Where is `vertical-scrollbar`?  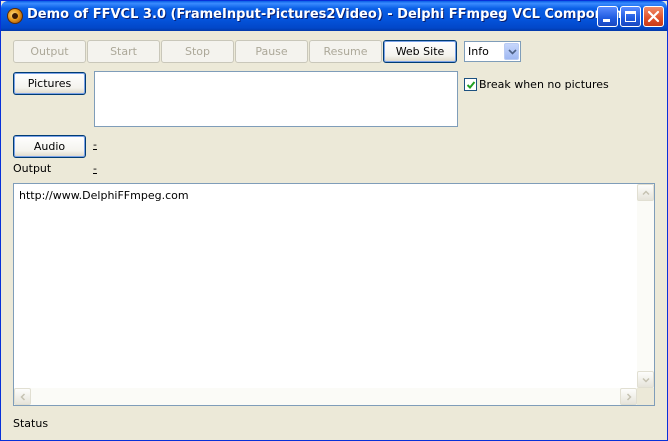 vertical-scrollbar is located at coordinates (645, 286).